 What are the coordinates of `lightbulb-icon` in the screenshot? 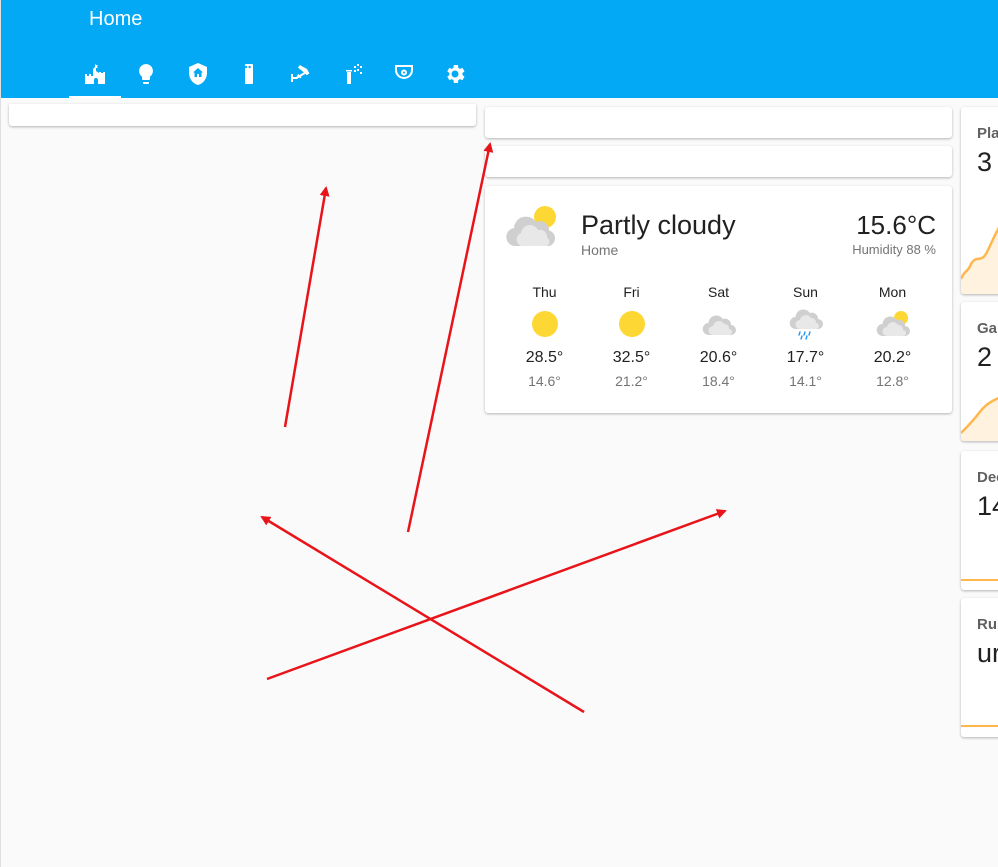 It's located at (146, 74).